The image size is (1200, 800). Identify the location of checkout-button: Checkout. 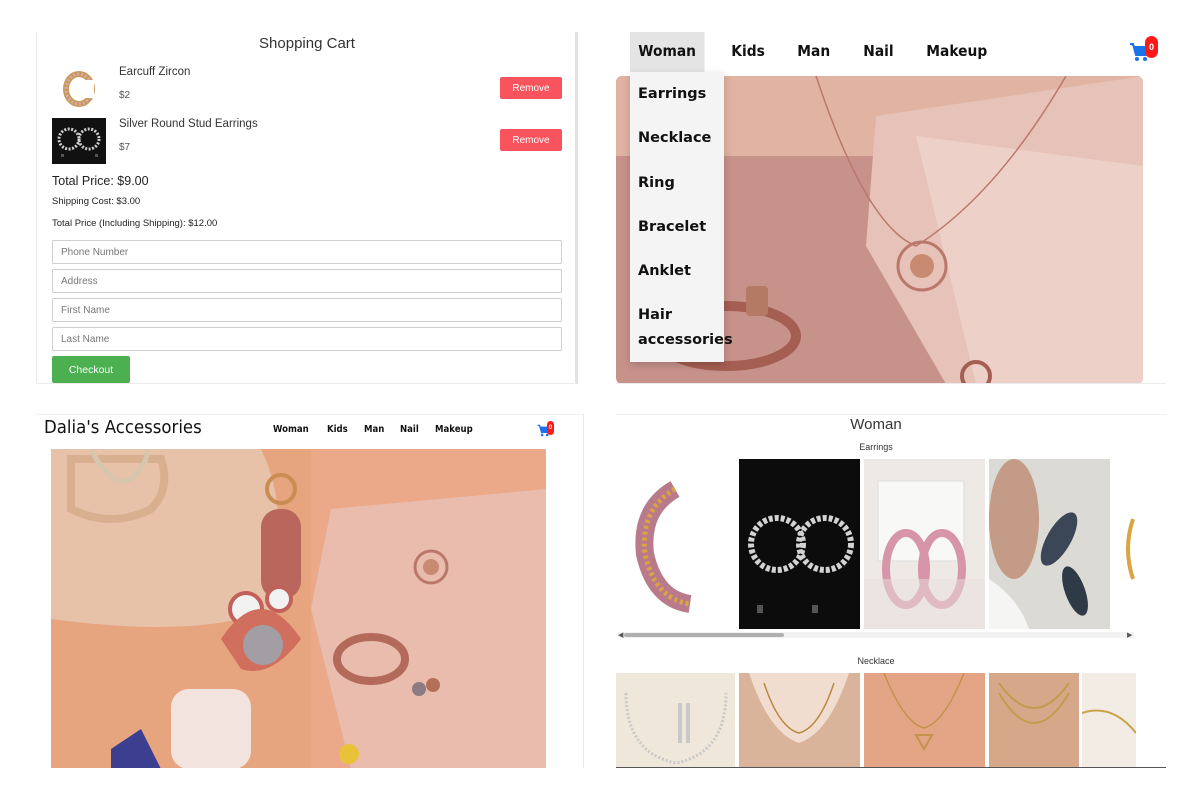
(91, 369).